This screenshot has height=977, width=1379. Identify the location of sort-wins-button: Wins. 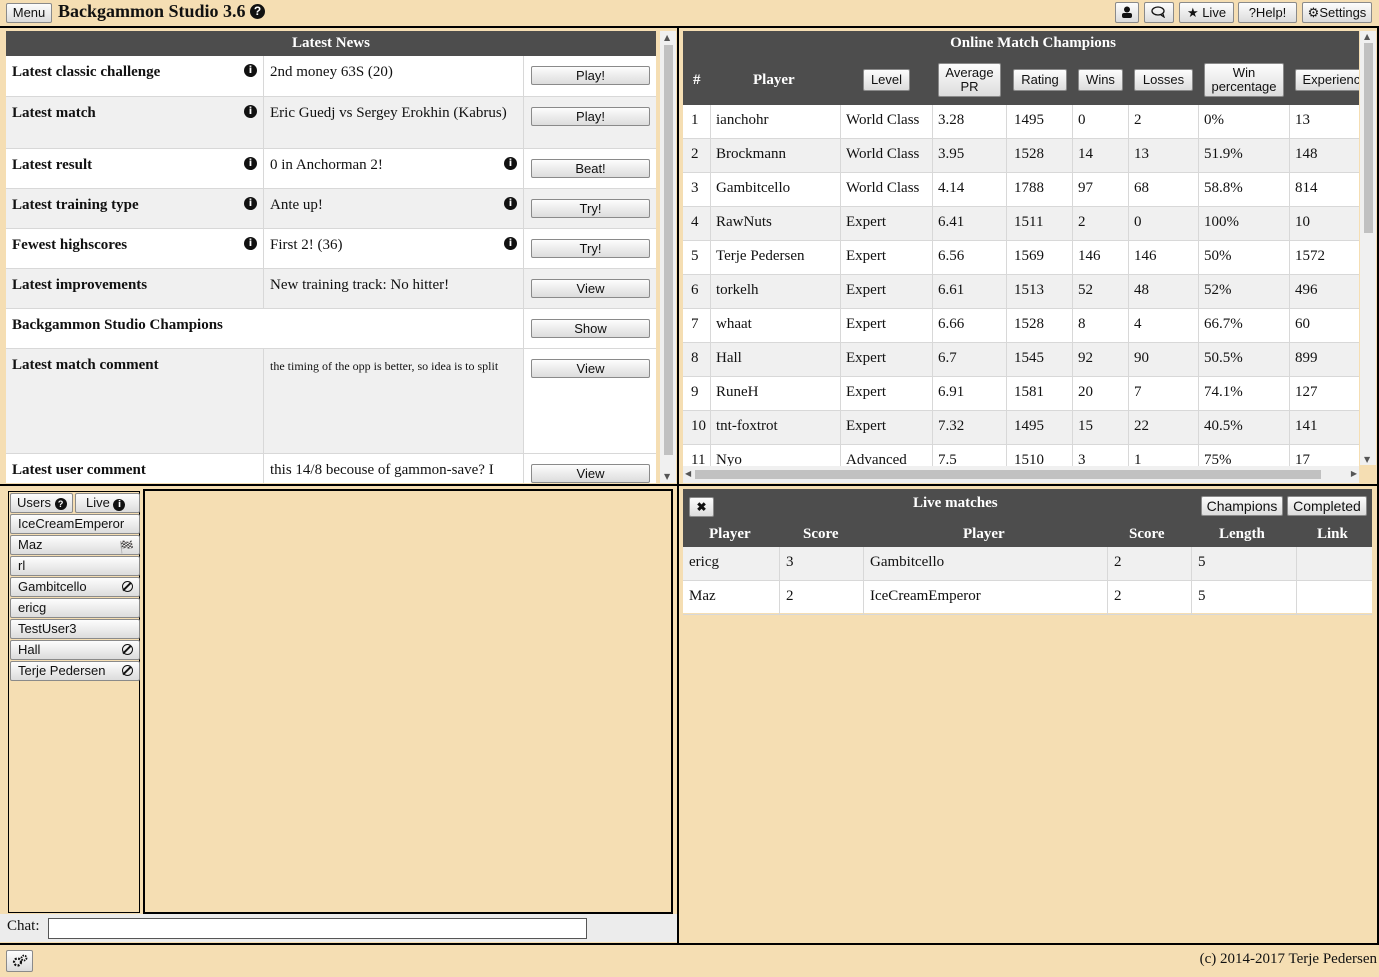
(1100, 80).